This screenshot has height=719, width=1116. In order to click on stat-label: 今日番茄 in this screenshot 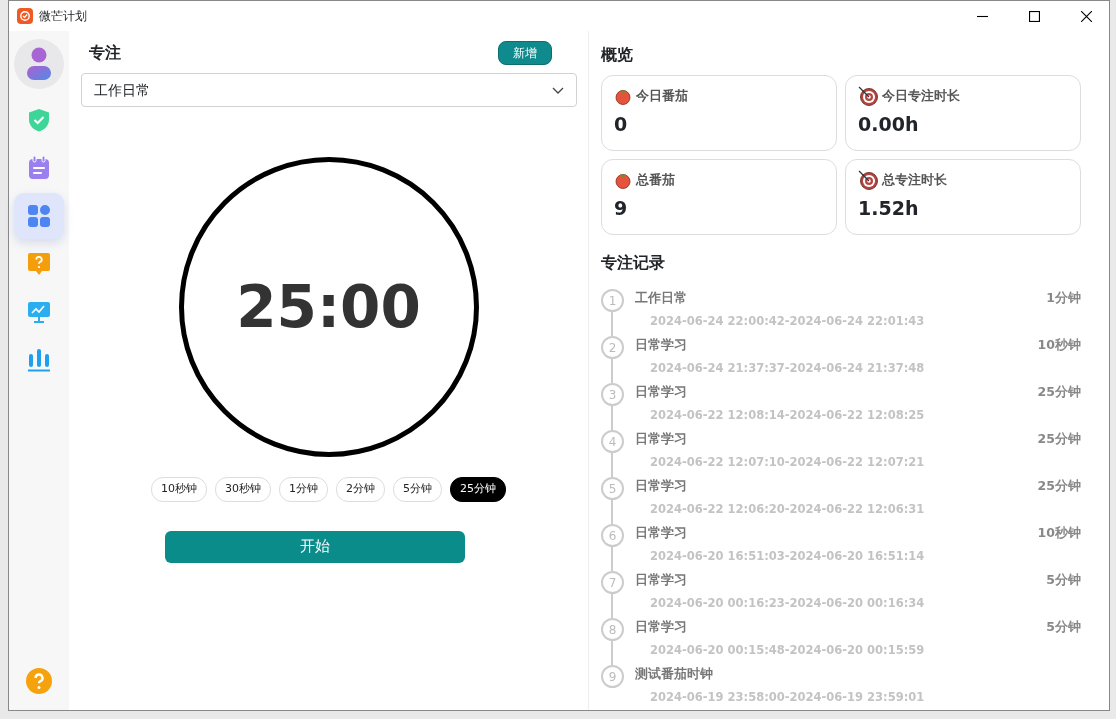, I will do `click(662, 96)`.